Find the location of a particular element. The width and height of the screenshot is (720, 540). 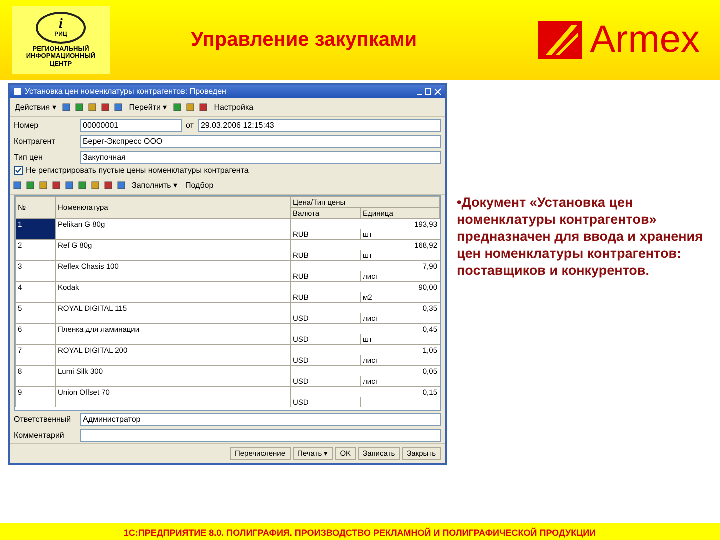

logo-letter: i is located at coordinates (61, 25).